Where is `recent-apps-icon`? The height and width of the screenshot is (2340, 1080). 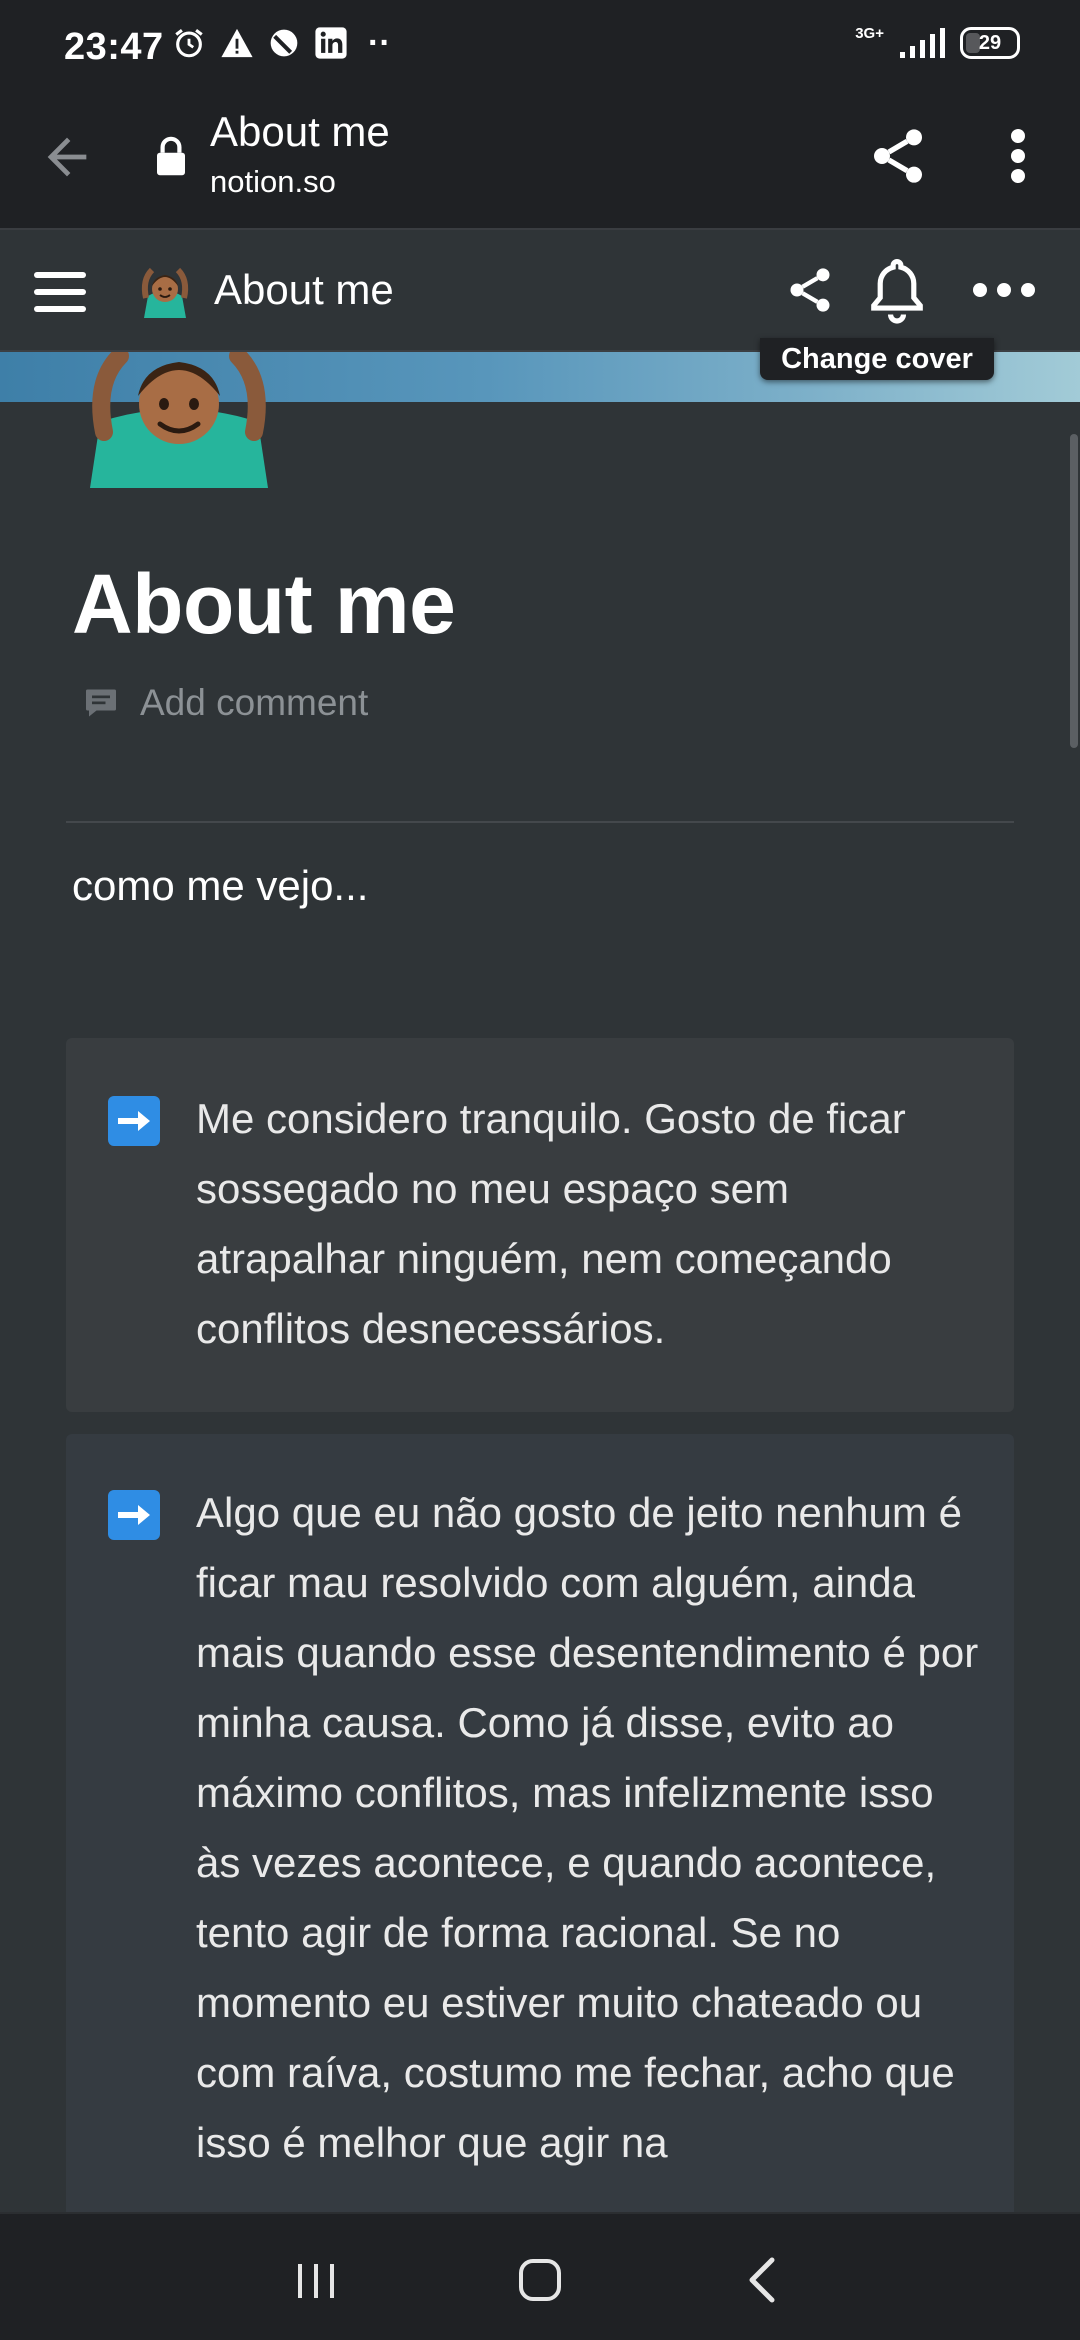 recent-apps-icon is located at coordinates (316, 2281).